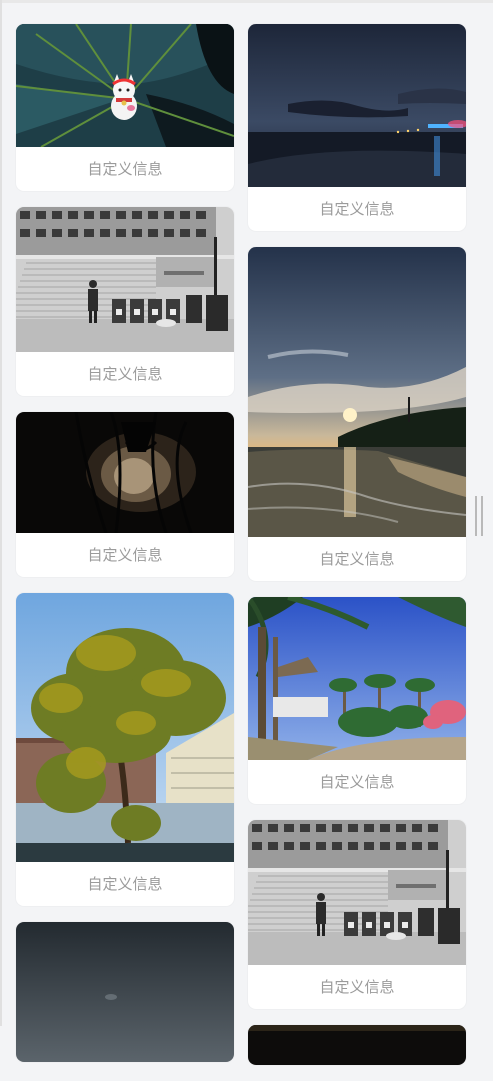  What do you see at coordinates (125, 472) in the screenshot?
I see `photo-night-reflection` at bounding box center [125, 472].